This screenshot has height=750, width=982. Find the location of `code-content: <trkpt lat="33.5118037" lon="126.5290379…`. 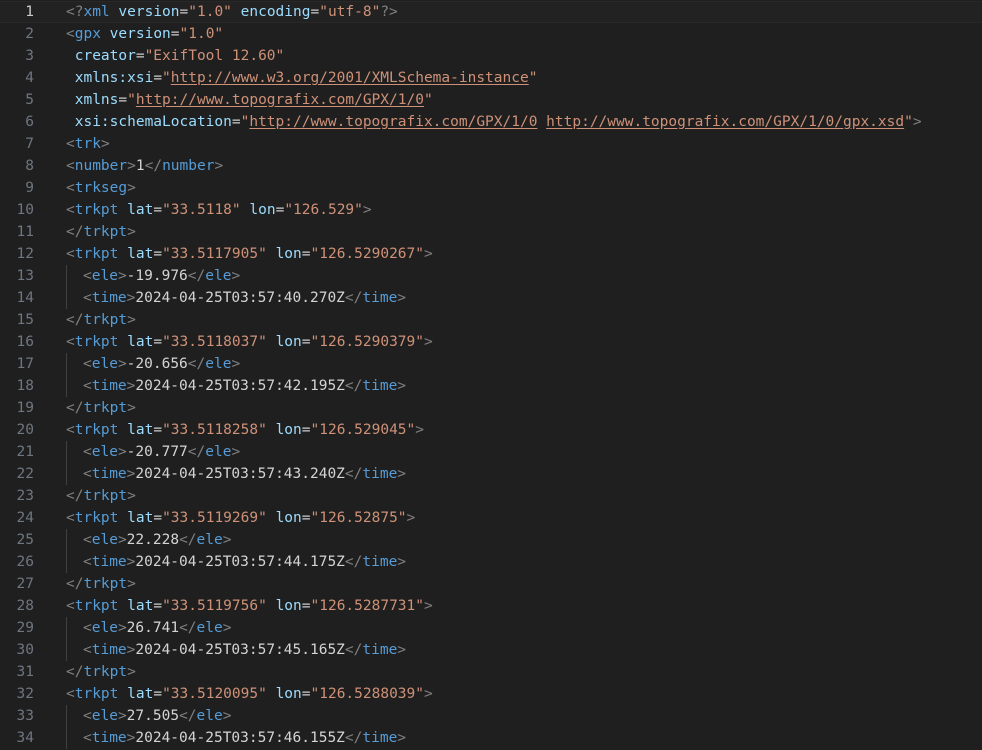

code-content: <trkpt lat="33.5118037" lon="126.5290379… is located at coordinates (249, 342).